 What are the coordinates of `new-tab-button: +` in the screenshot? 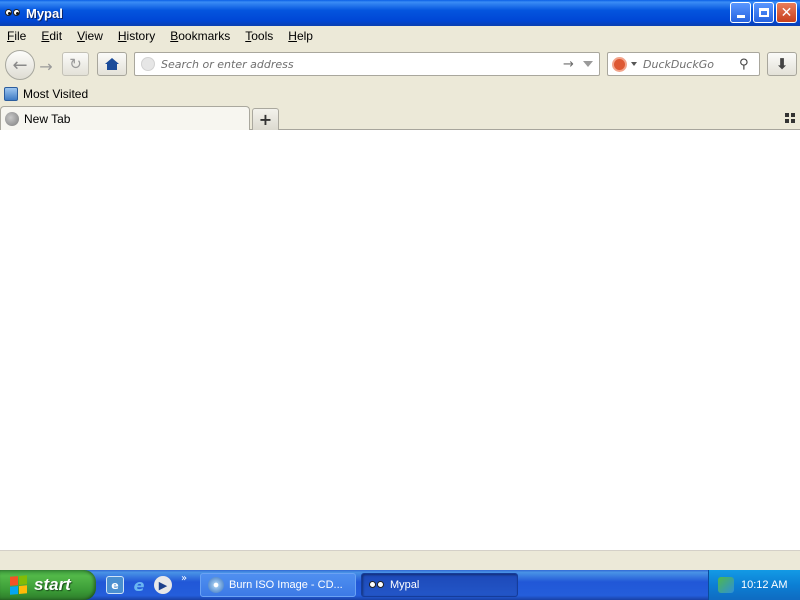 It's located at (265, 119).